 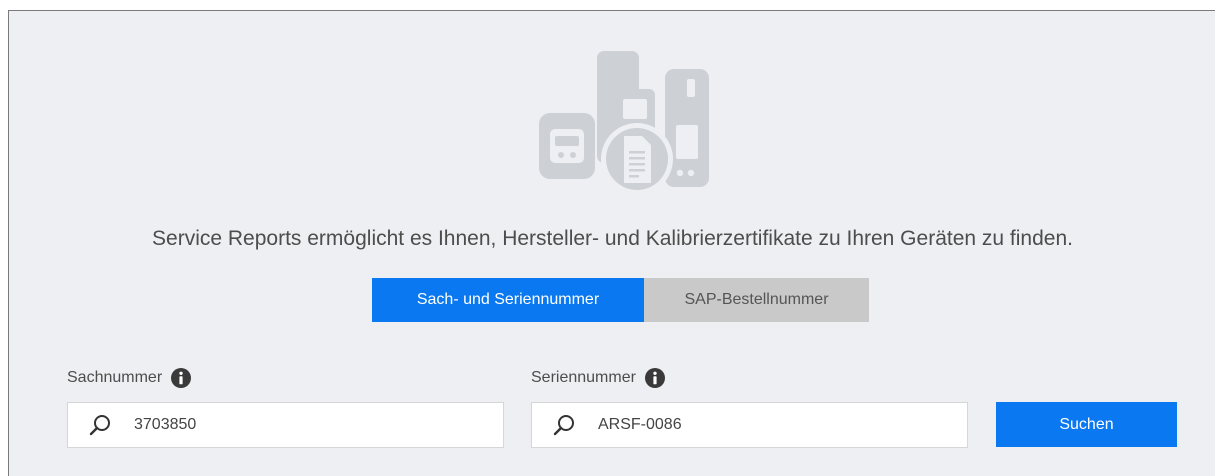 I want to click on serial-number-field, so click(x=749, y=425).